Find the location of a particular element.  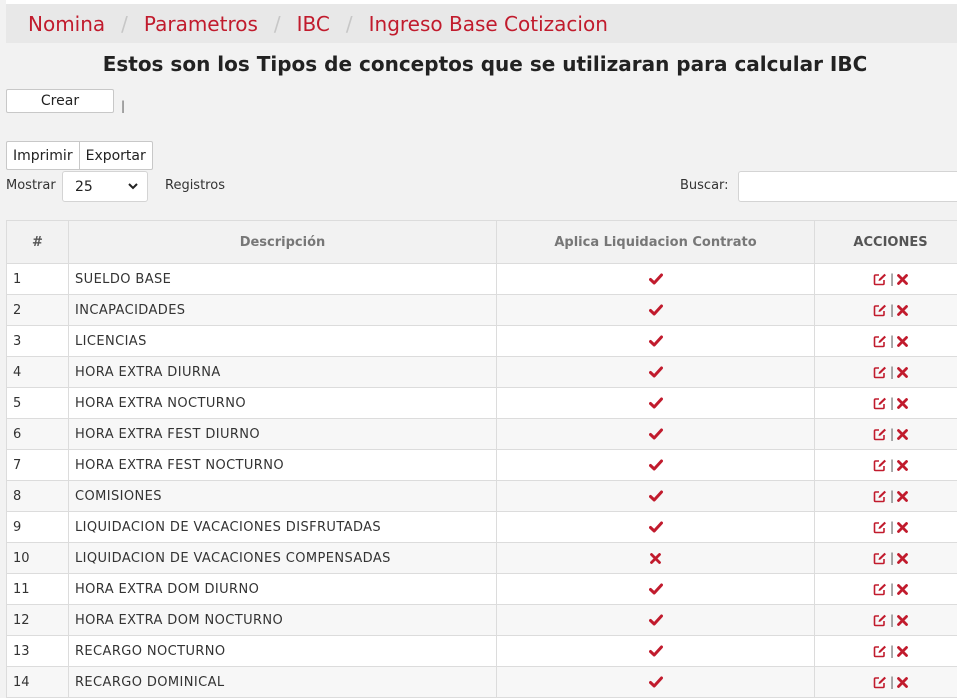

table-row: 11HORA EXTRA DOM DIURNO| is located at coordinates (482, 589).